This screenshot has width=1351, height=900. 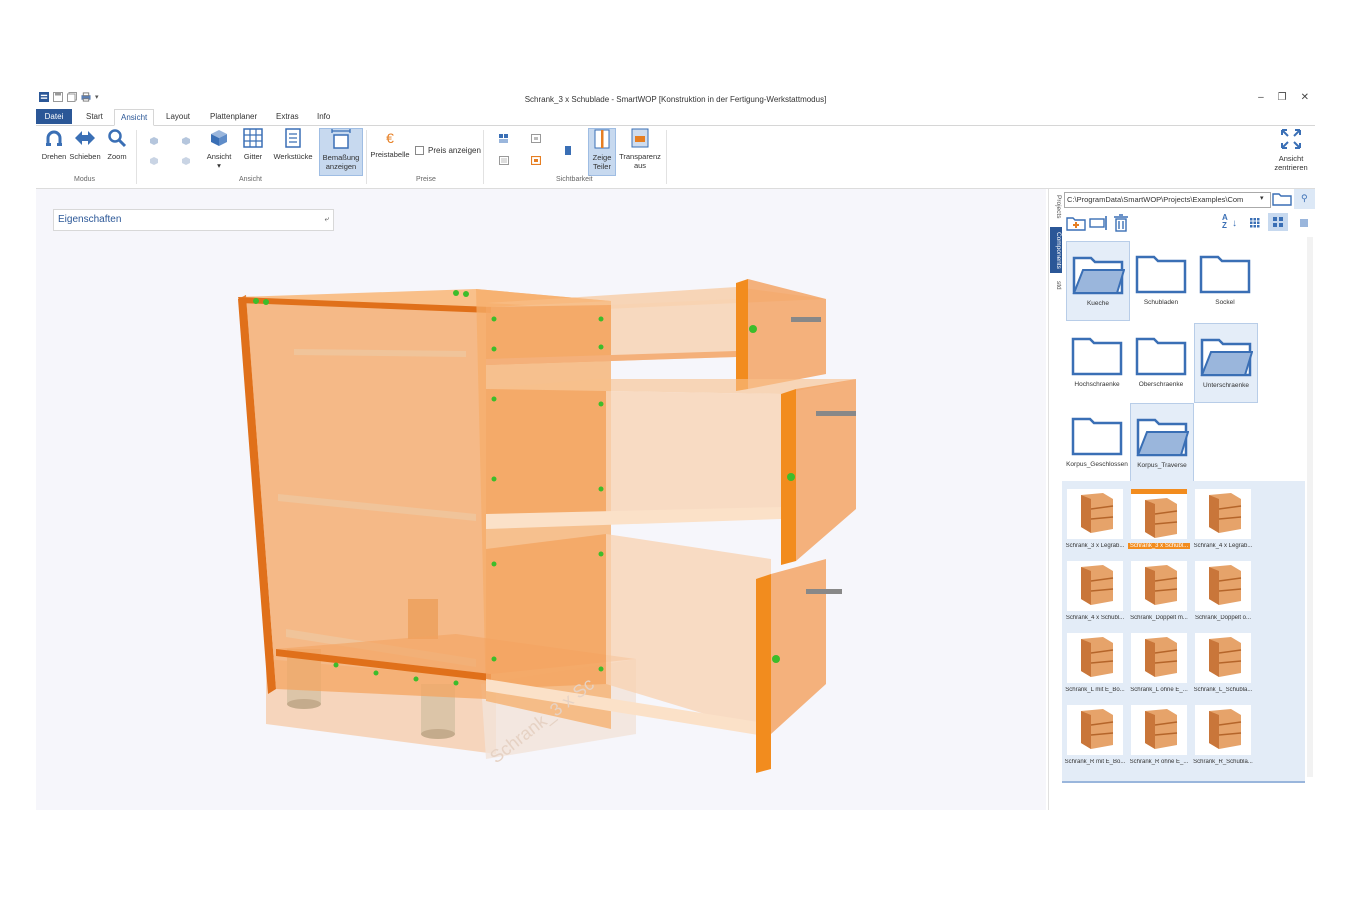 What do you see at coordinates (186, 140) in the screenshot?
I see `view-back-icon` at bounding box center [186, 140].